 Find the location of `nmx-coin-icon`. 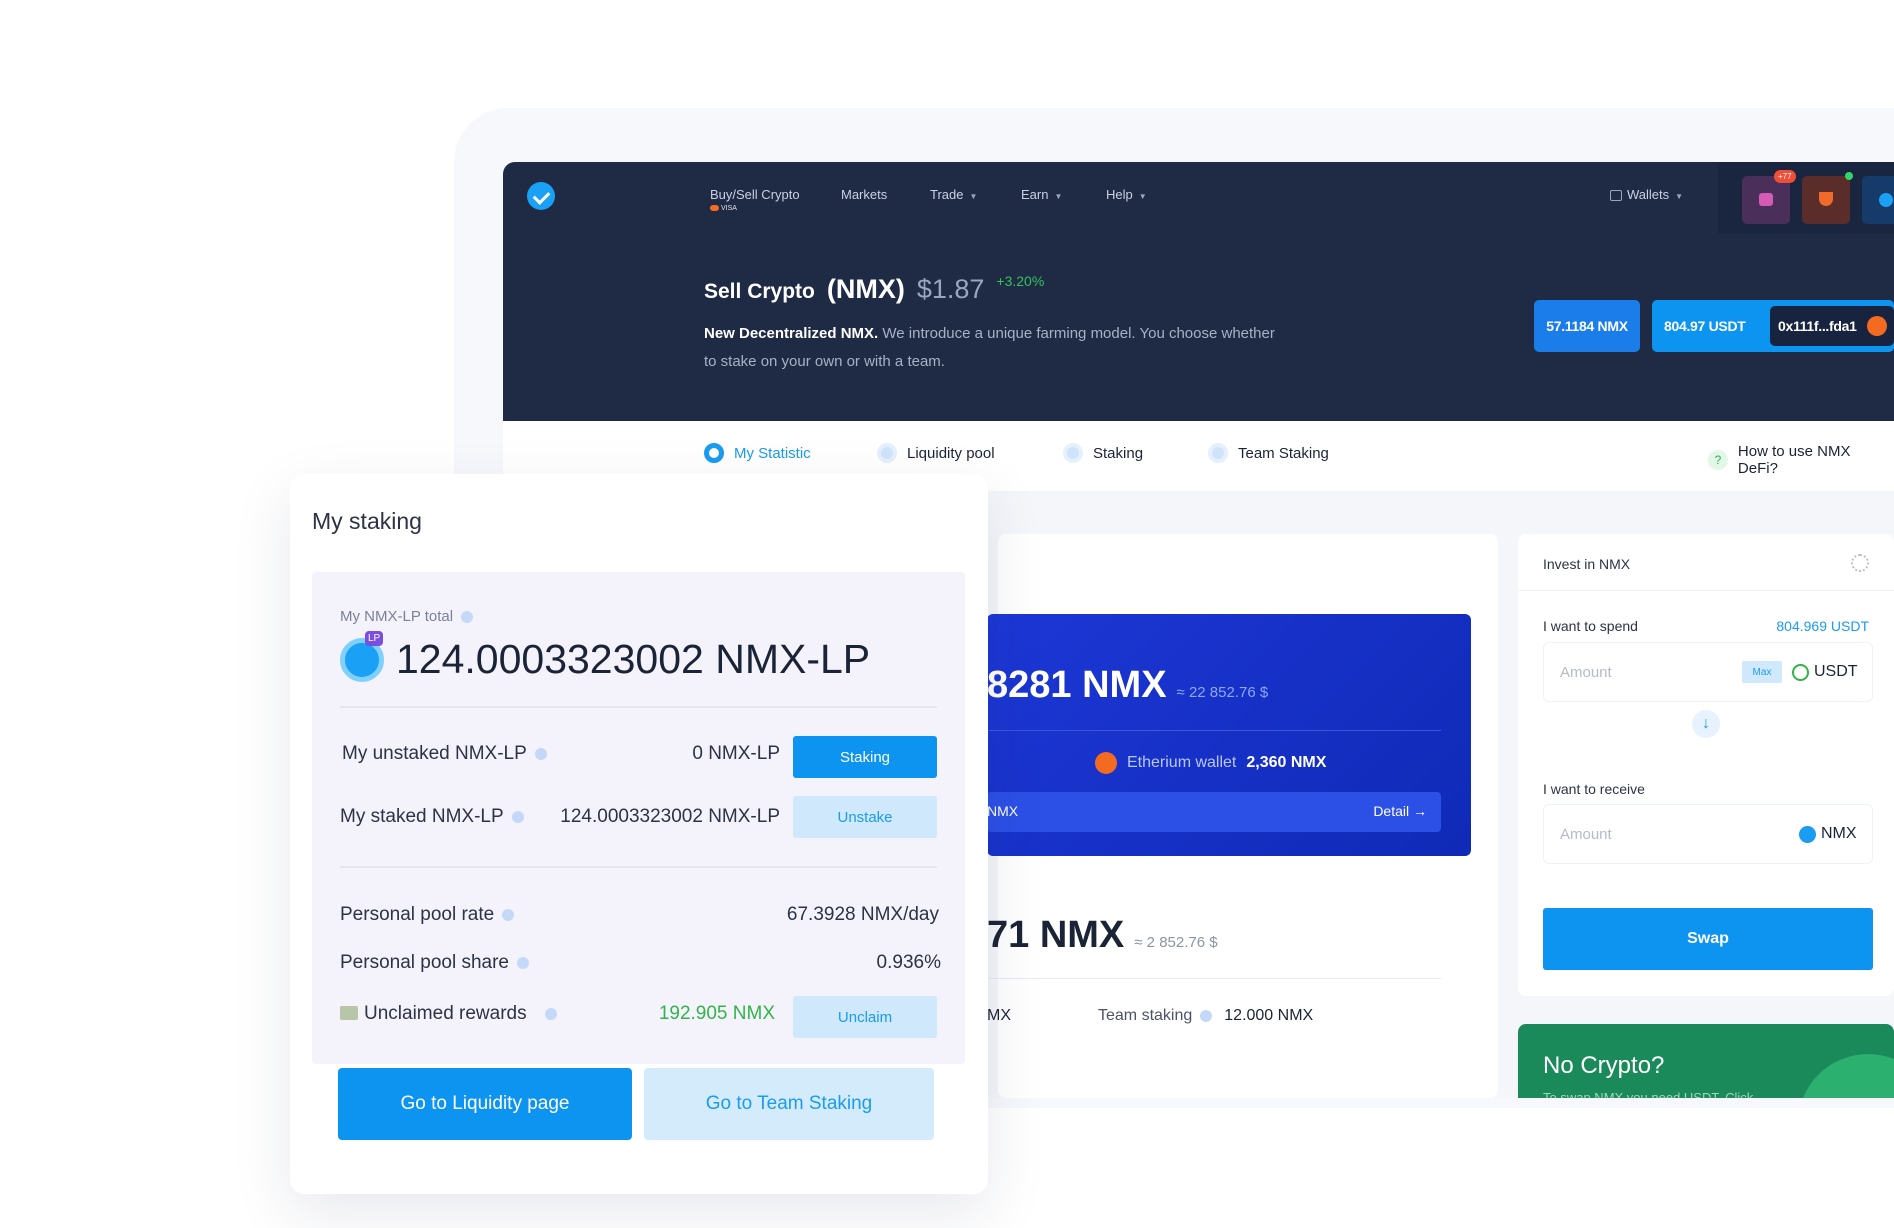

nmx-coin-icon is located at coordinates (1807, 834).